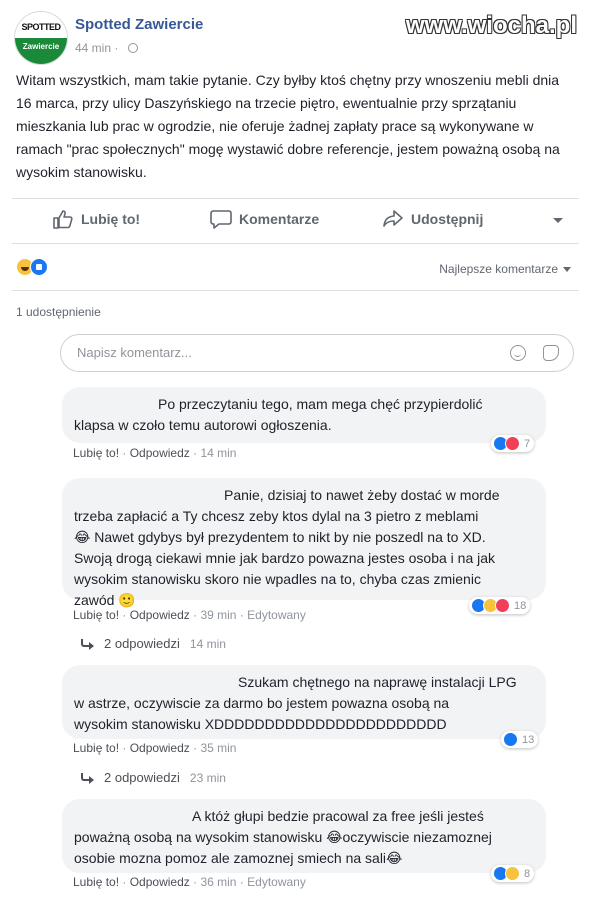 The height and width of the screenshot is (900, 591). Describe the element at coordinates (218, 882) in the screenshot. I see `comment-time: 36 min` at that location.